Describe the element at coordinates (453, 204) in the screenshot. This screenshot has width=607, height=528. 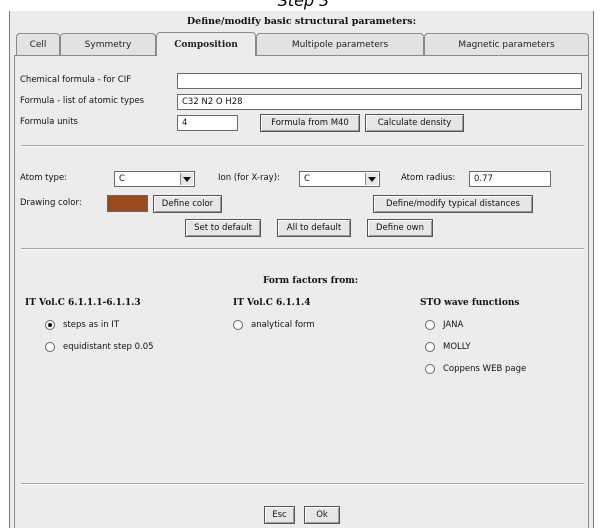
I see `define-distances-button: Define/modify typical distances` at that location.